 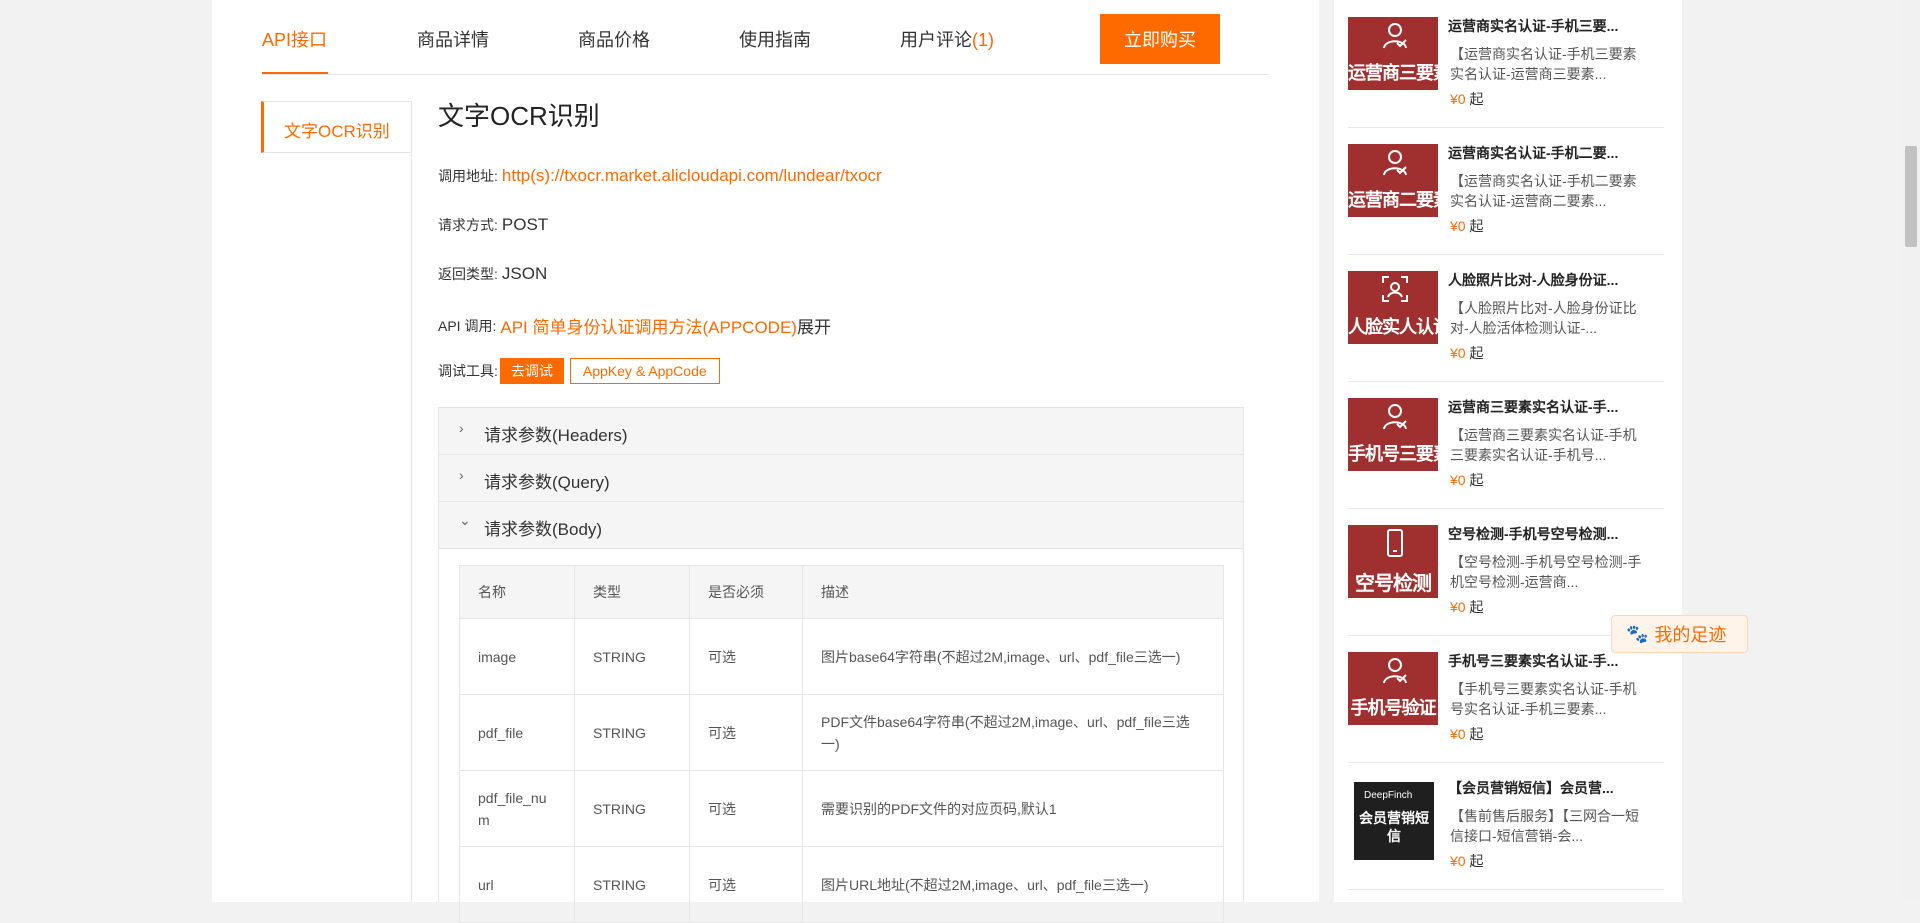 I want to click on param-desc: 图片base64字符串(不超过2M,image、url、pdf_file三选一), so click(x=1013, y=656).